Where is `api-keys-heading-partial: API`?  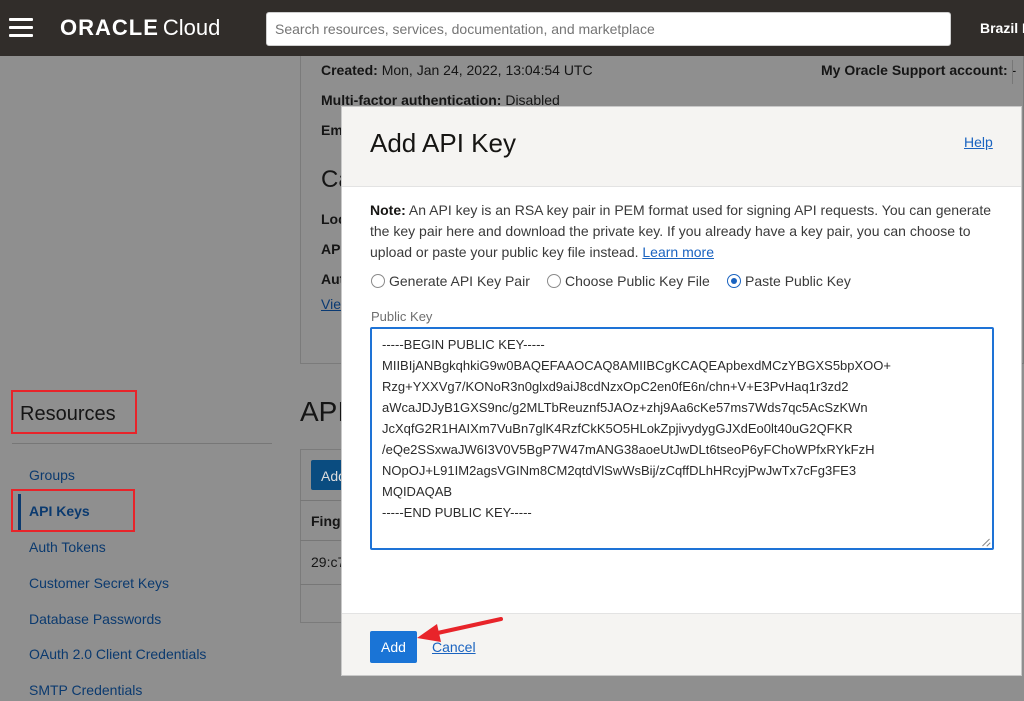
api-keys-heading-partial: API is located at coordinates (323, 411).